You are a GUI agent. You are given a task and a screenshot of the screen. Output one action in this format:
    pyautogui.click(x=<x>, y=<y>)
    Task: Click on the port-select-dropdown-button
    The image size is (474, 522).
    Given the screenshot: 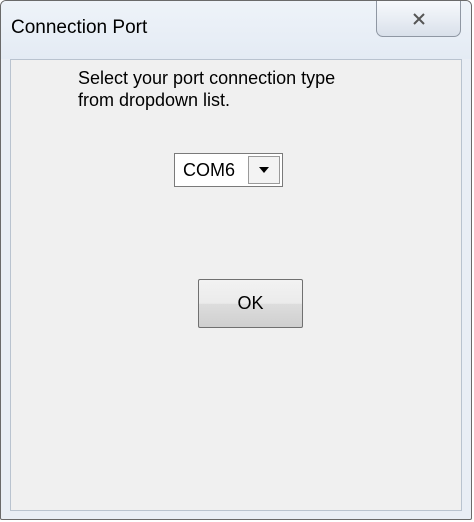 What is the action you would take?
    pyautogui.click(x=264, y=170)
    